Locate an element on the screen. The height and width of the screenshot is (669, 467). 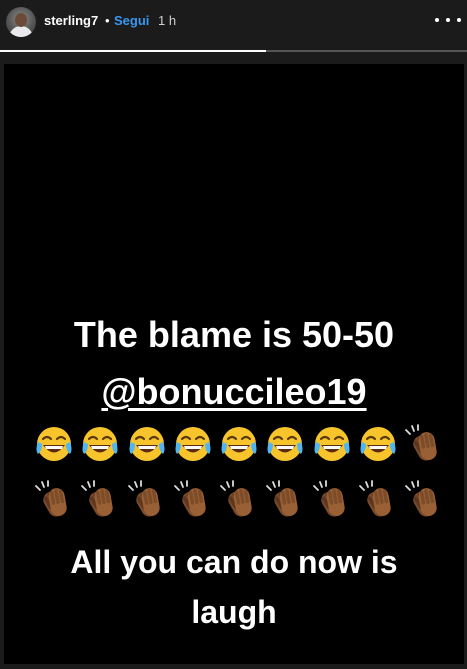
story-header: sterling7 • Segui 1 h is located at coordinates (233, 22).